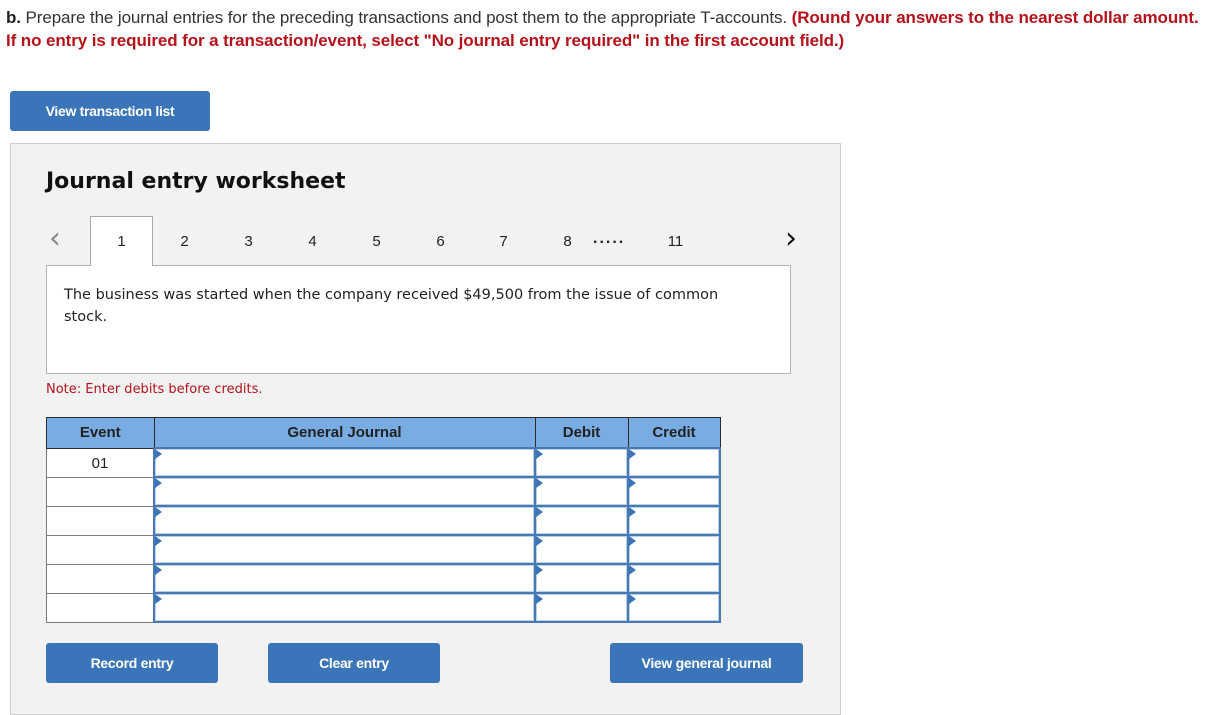  What do you see at coordinates (503, 241) in the screenshot?
I see `tab-7: 7` at bounding box center [503, 241].